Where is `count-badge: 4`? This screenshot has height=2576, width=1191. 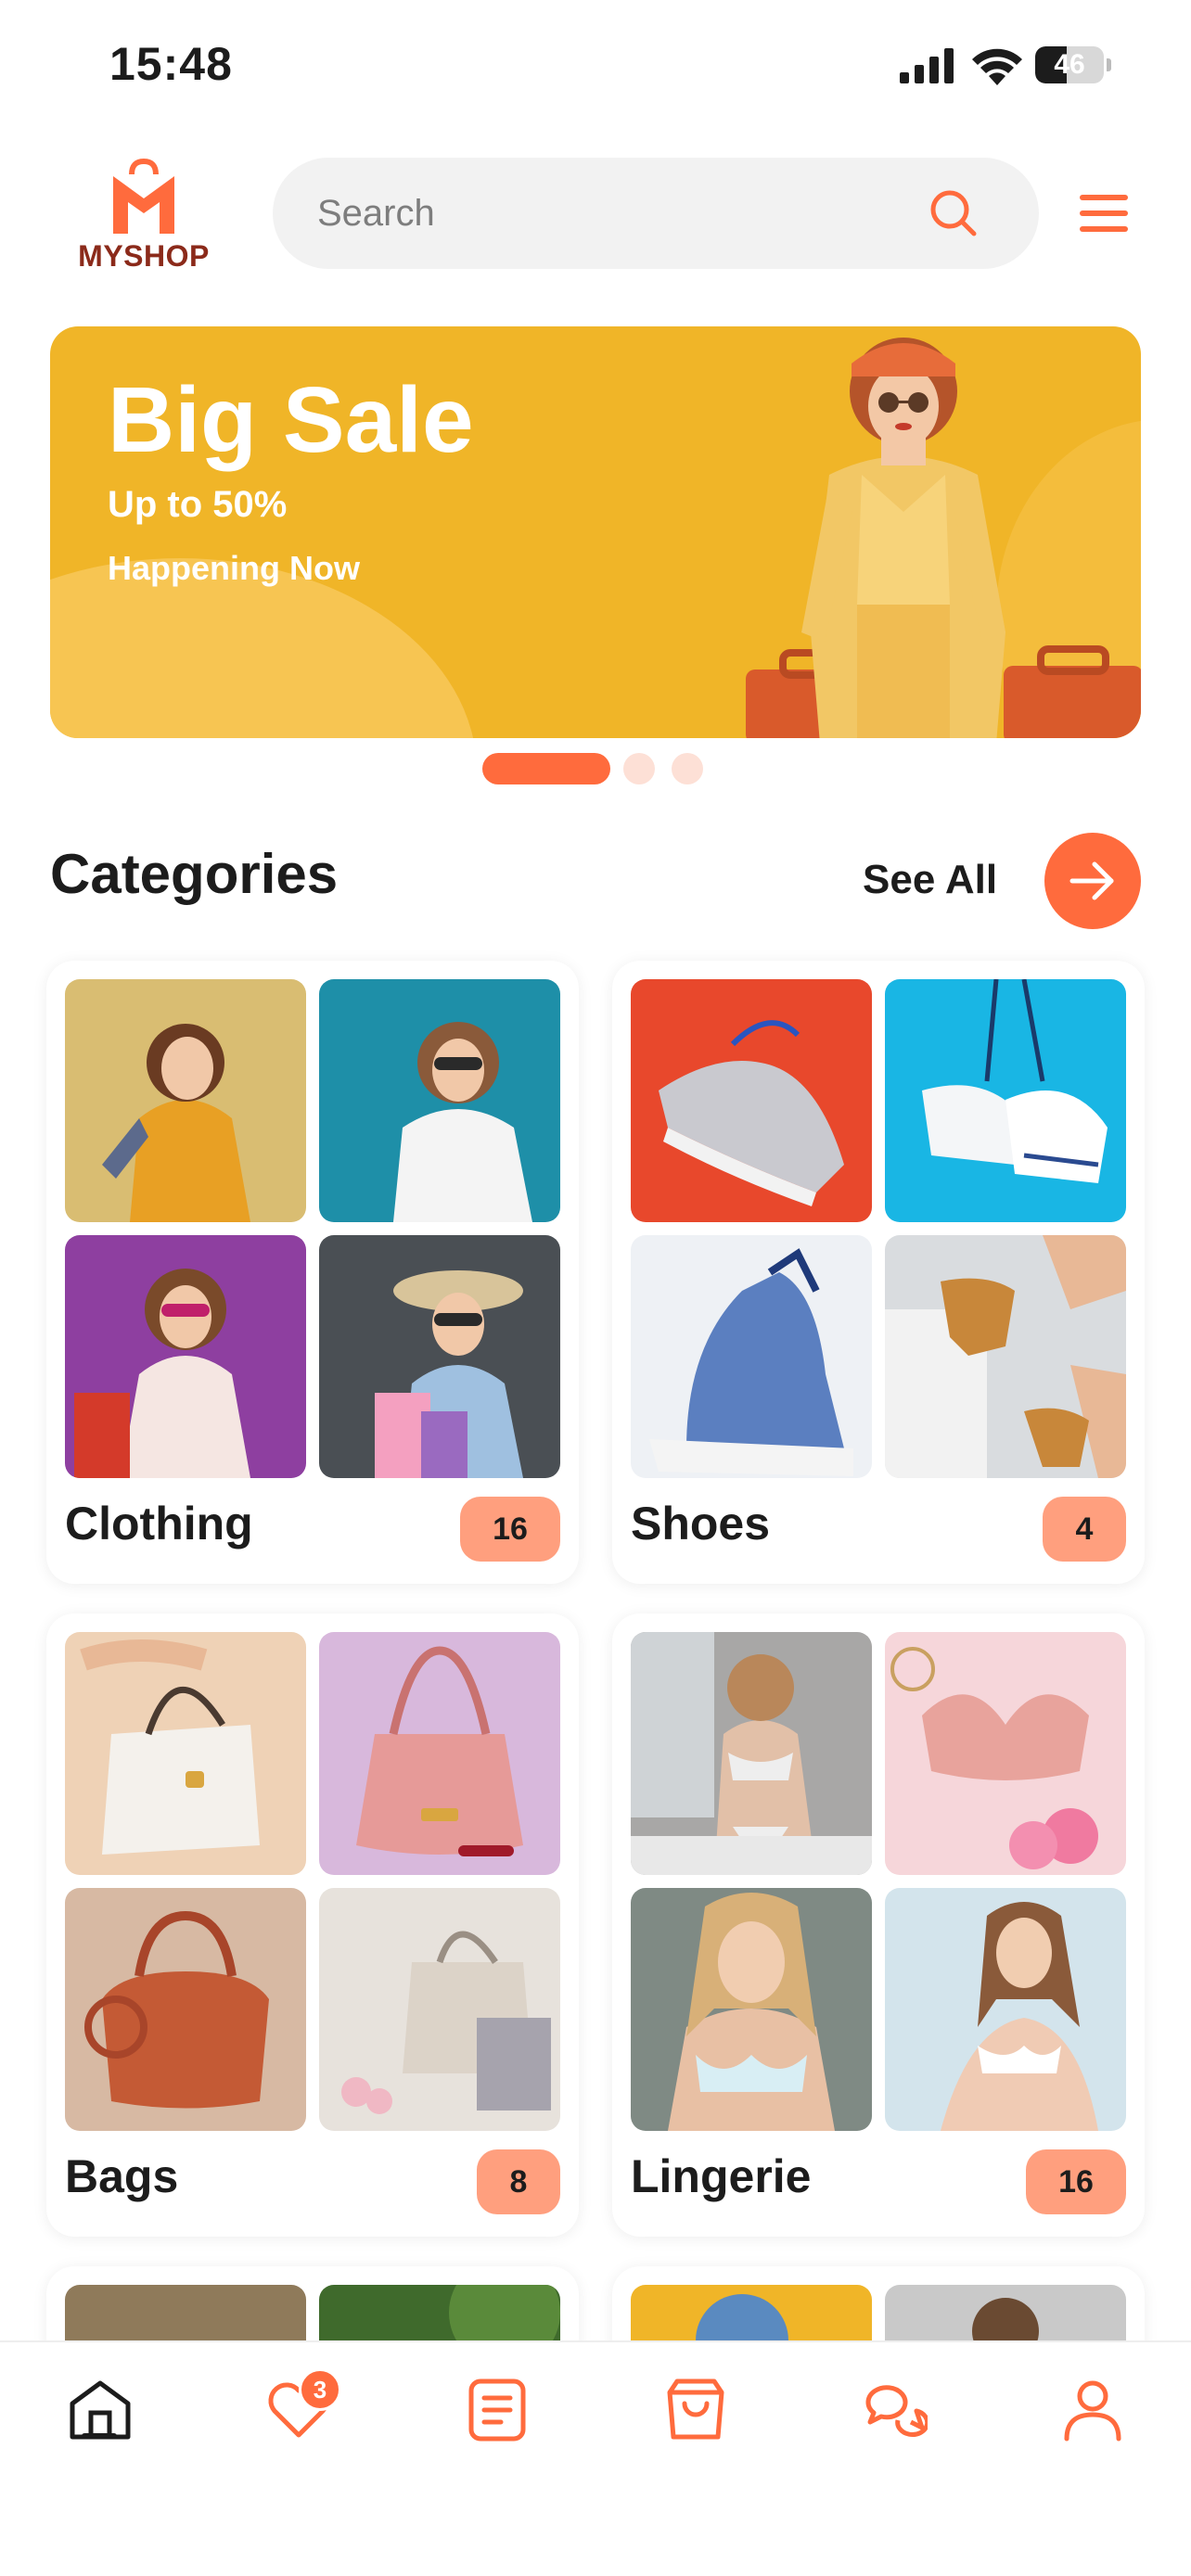
count-badge: 4 is located at coordinates (1084, 1530).